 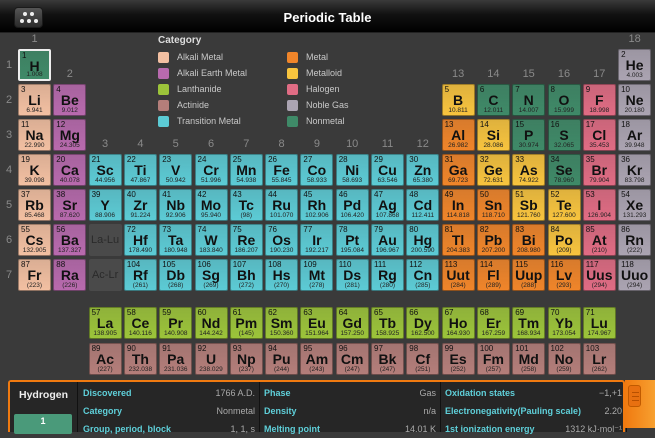 I want to click on element-cell-al: 13 Al 26.982, so click(x=458, y=135).